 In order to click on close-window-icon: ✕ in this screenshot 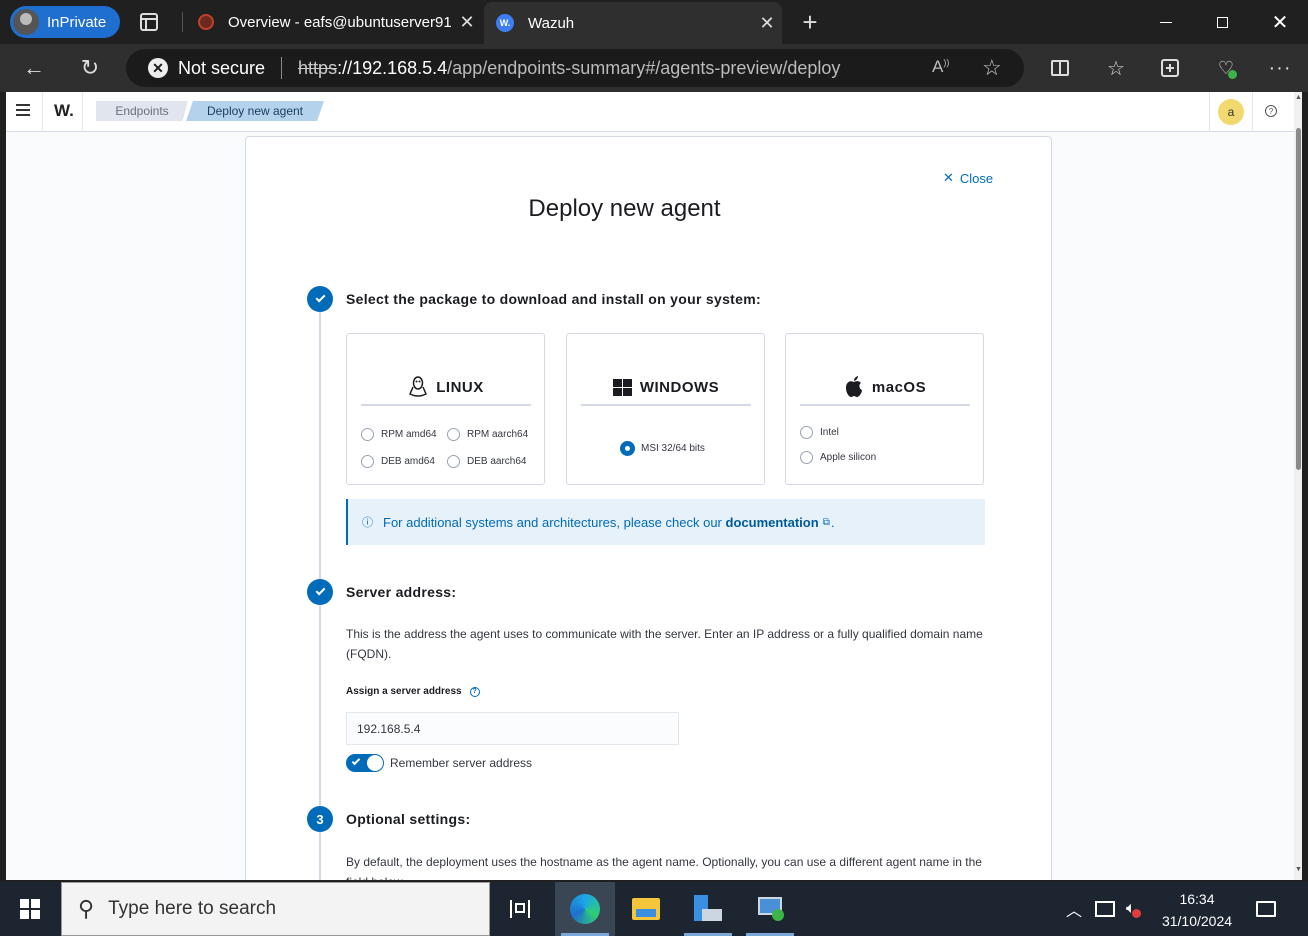, I will do `click(1280, 22)`.